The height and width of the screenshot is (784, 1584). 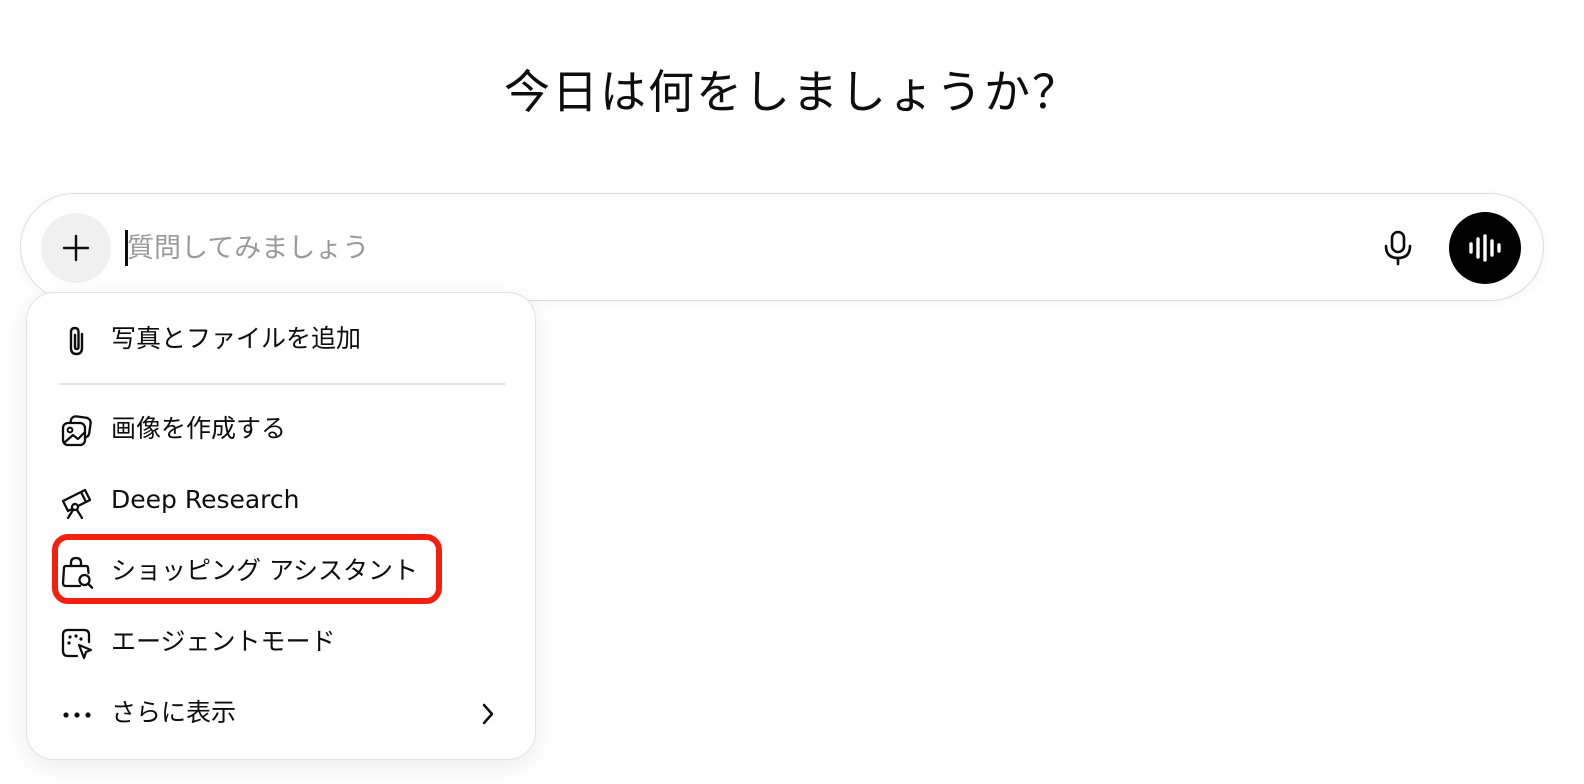 I want to click on menu-item-label: エージェントモード, so click(x=223, y=641).